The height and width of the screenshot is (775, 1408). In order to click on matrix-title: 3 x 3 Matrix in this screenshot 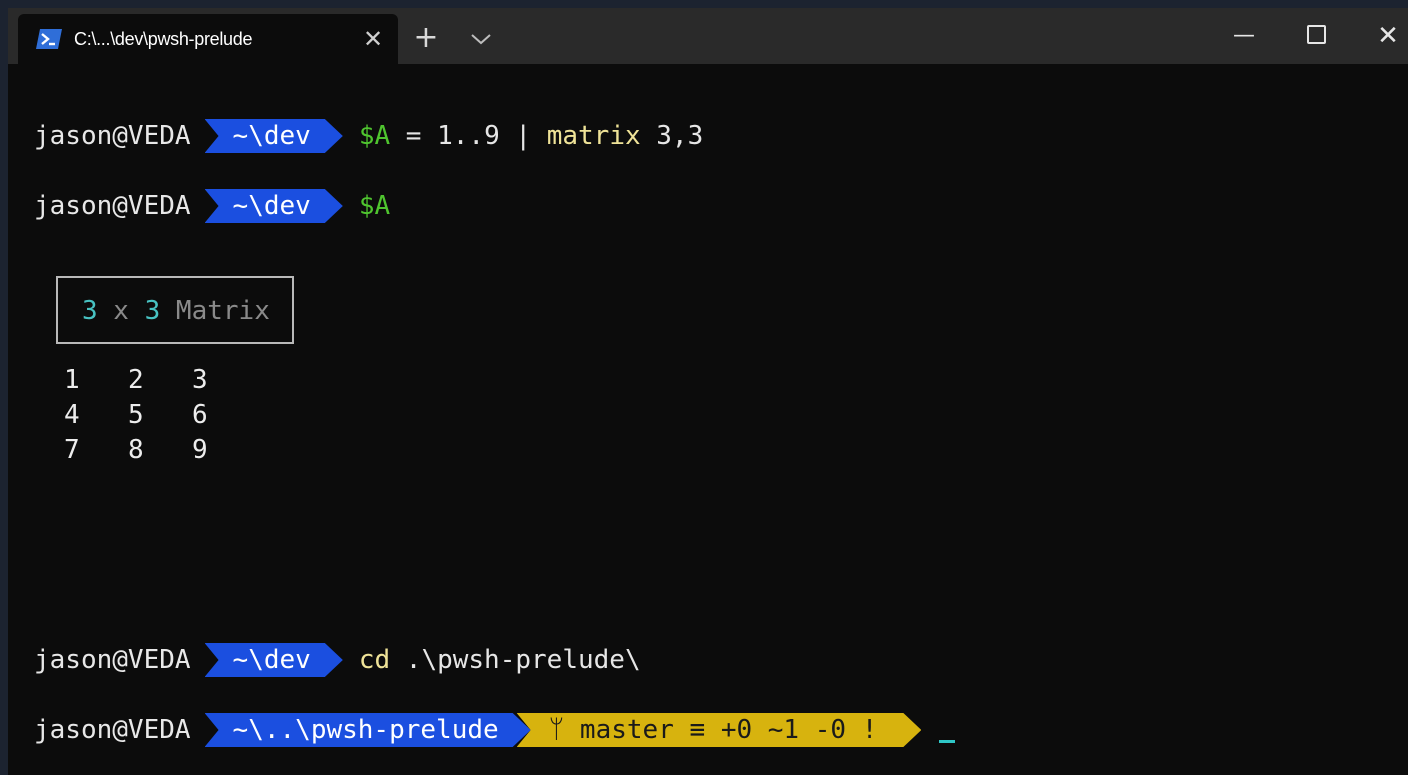, I will do `click(176, 311)`.